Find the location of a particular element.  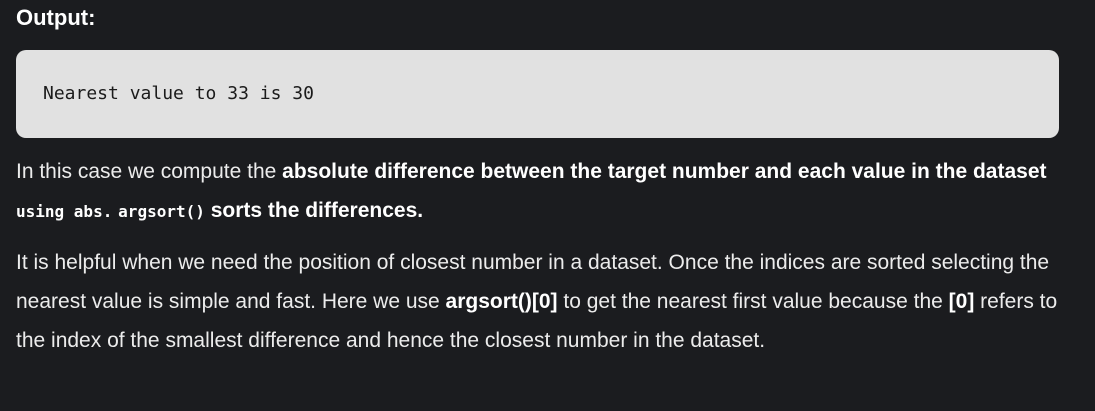

bold-text: [0] is located at coordinates (961, 301).